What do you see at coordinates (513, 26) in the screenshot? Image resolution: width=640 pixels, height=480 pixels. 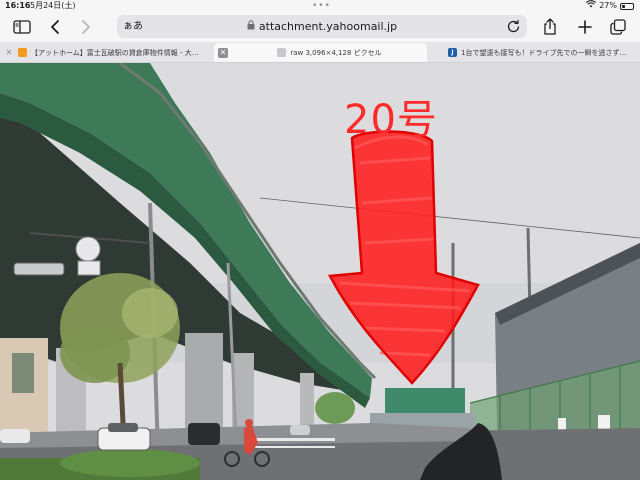 I see `reload-icon` at bounding box center [513, 26].